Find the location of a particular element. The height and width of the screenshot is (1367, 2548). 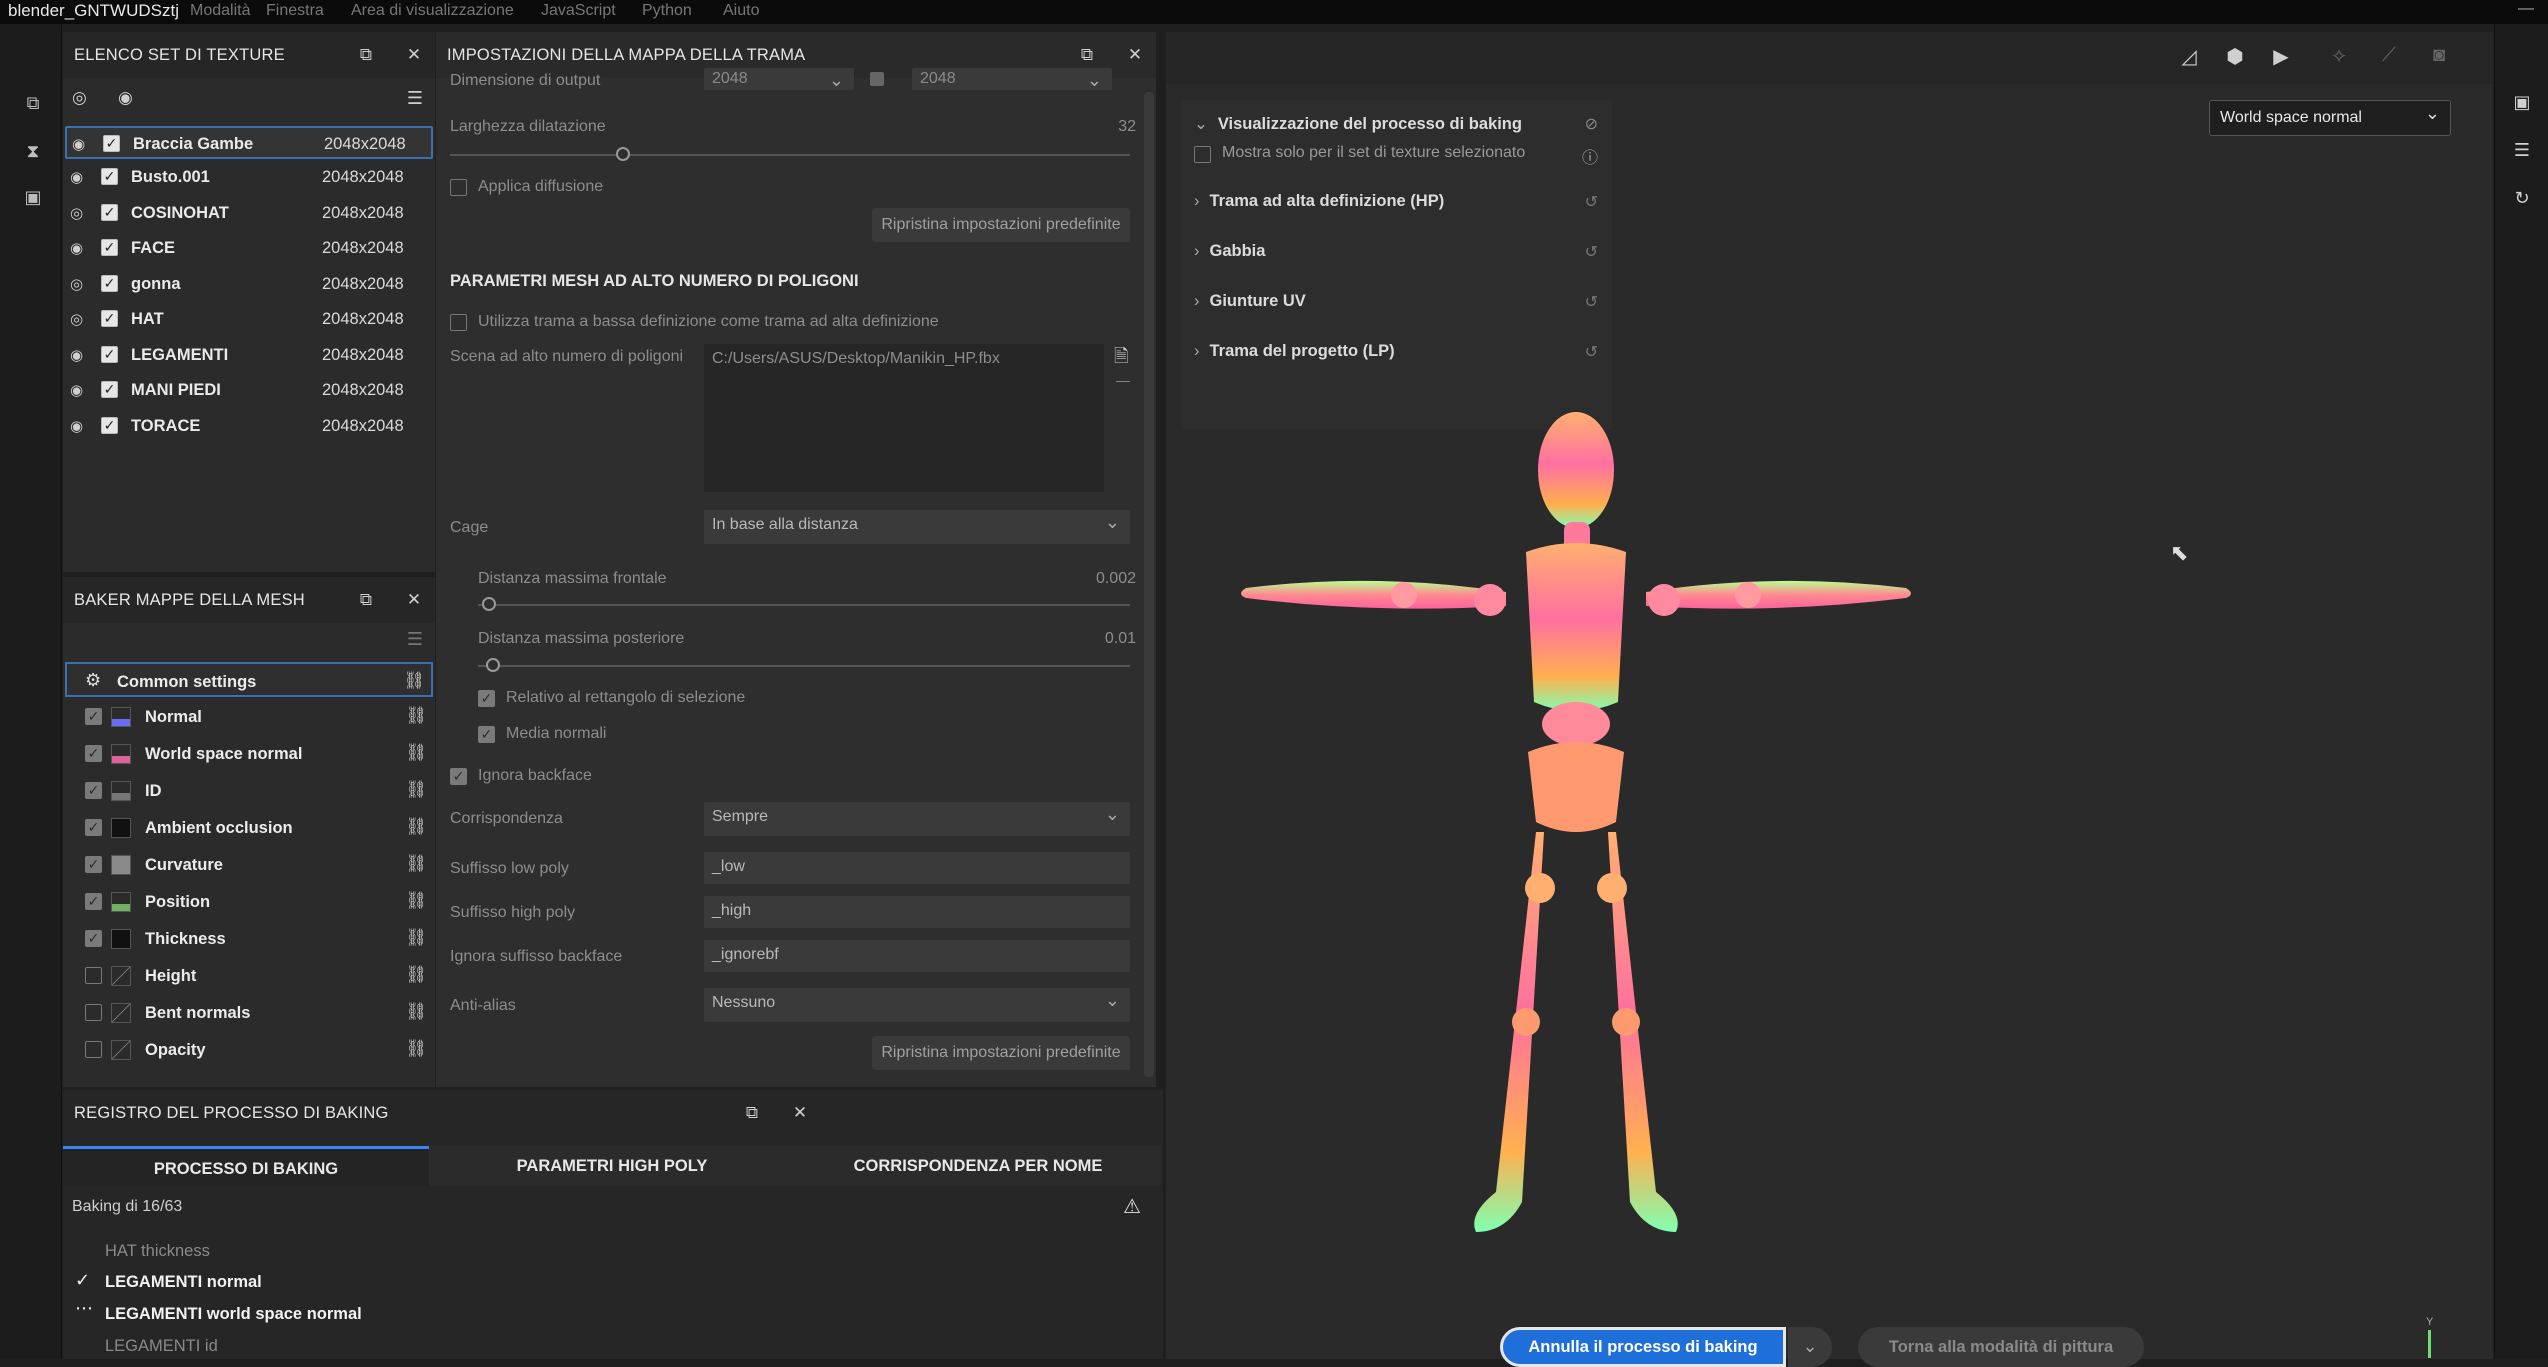

scrollbar is located at coordinates (1149, 584).